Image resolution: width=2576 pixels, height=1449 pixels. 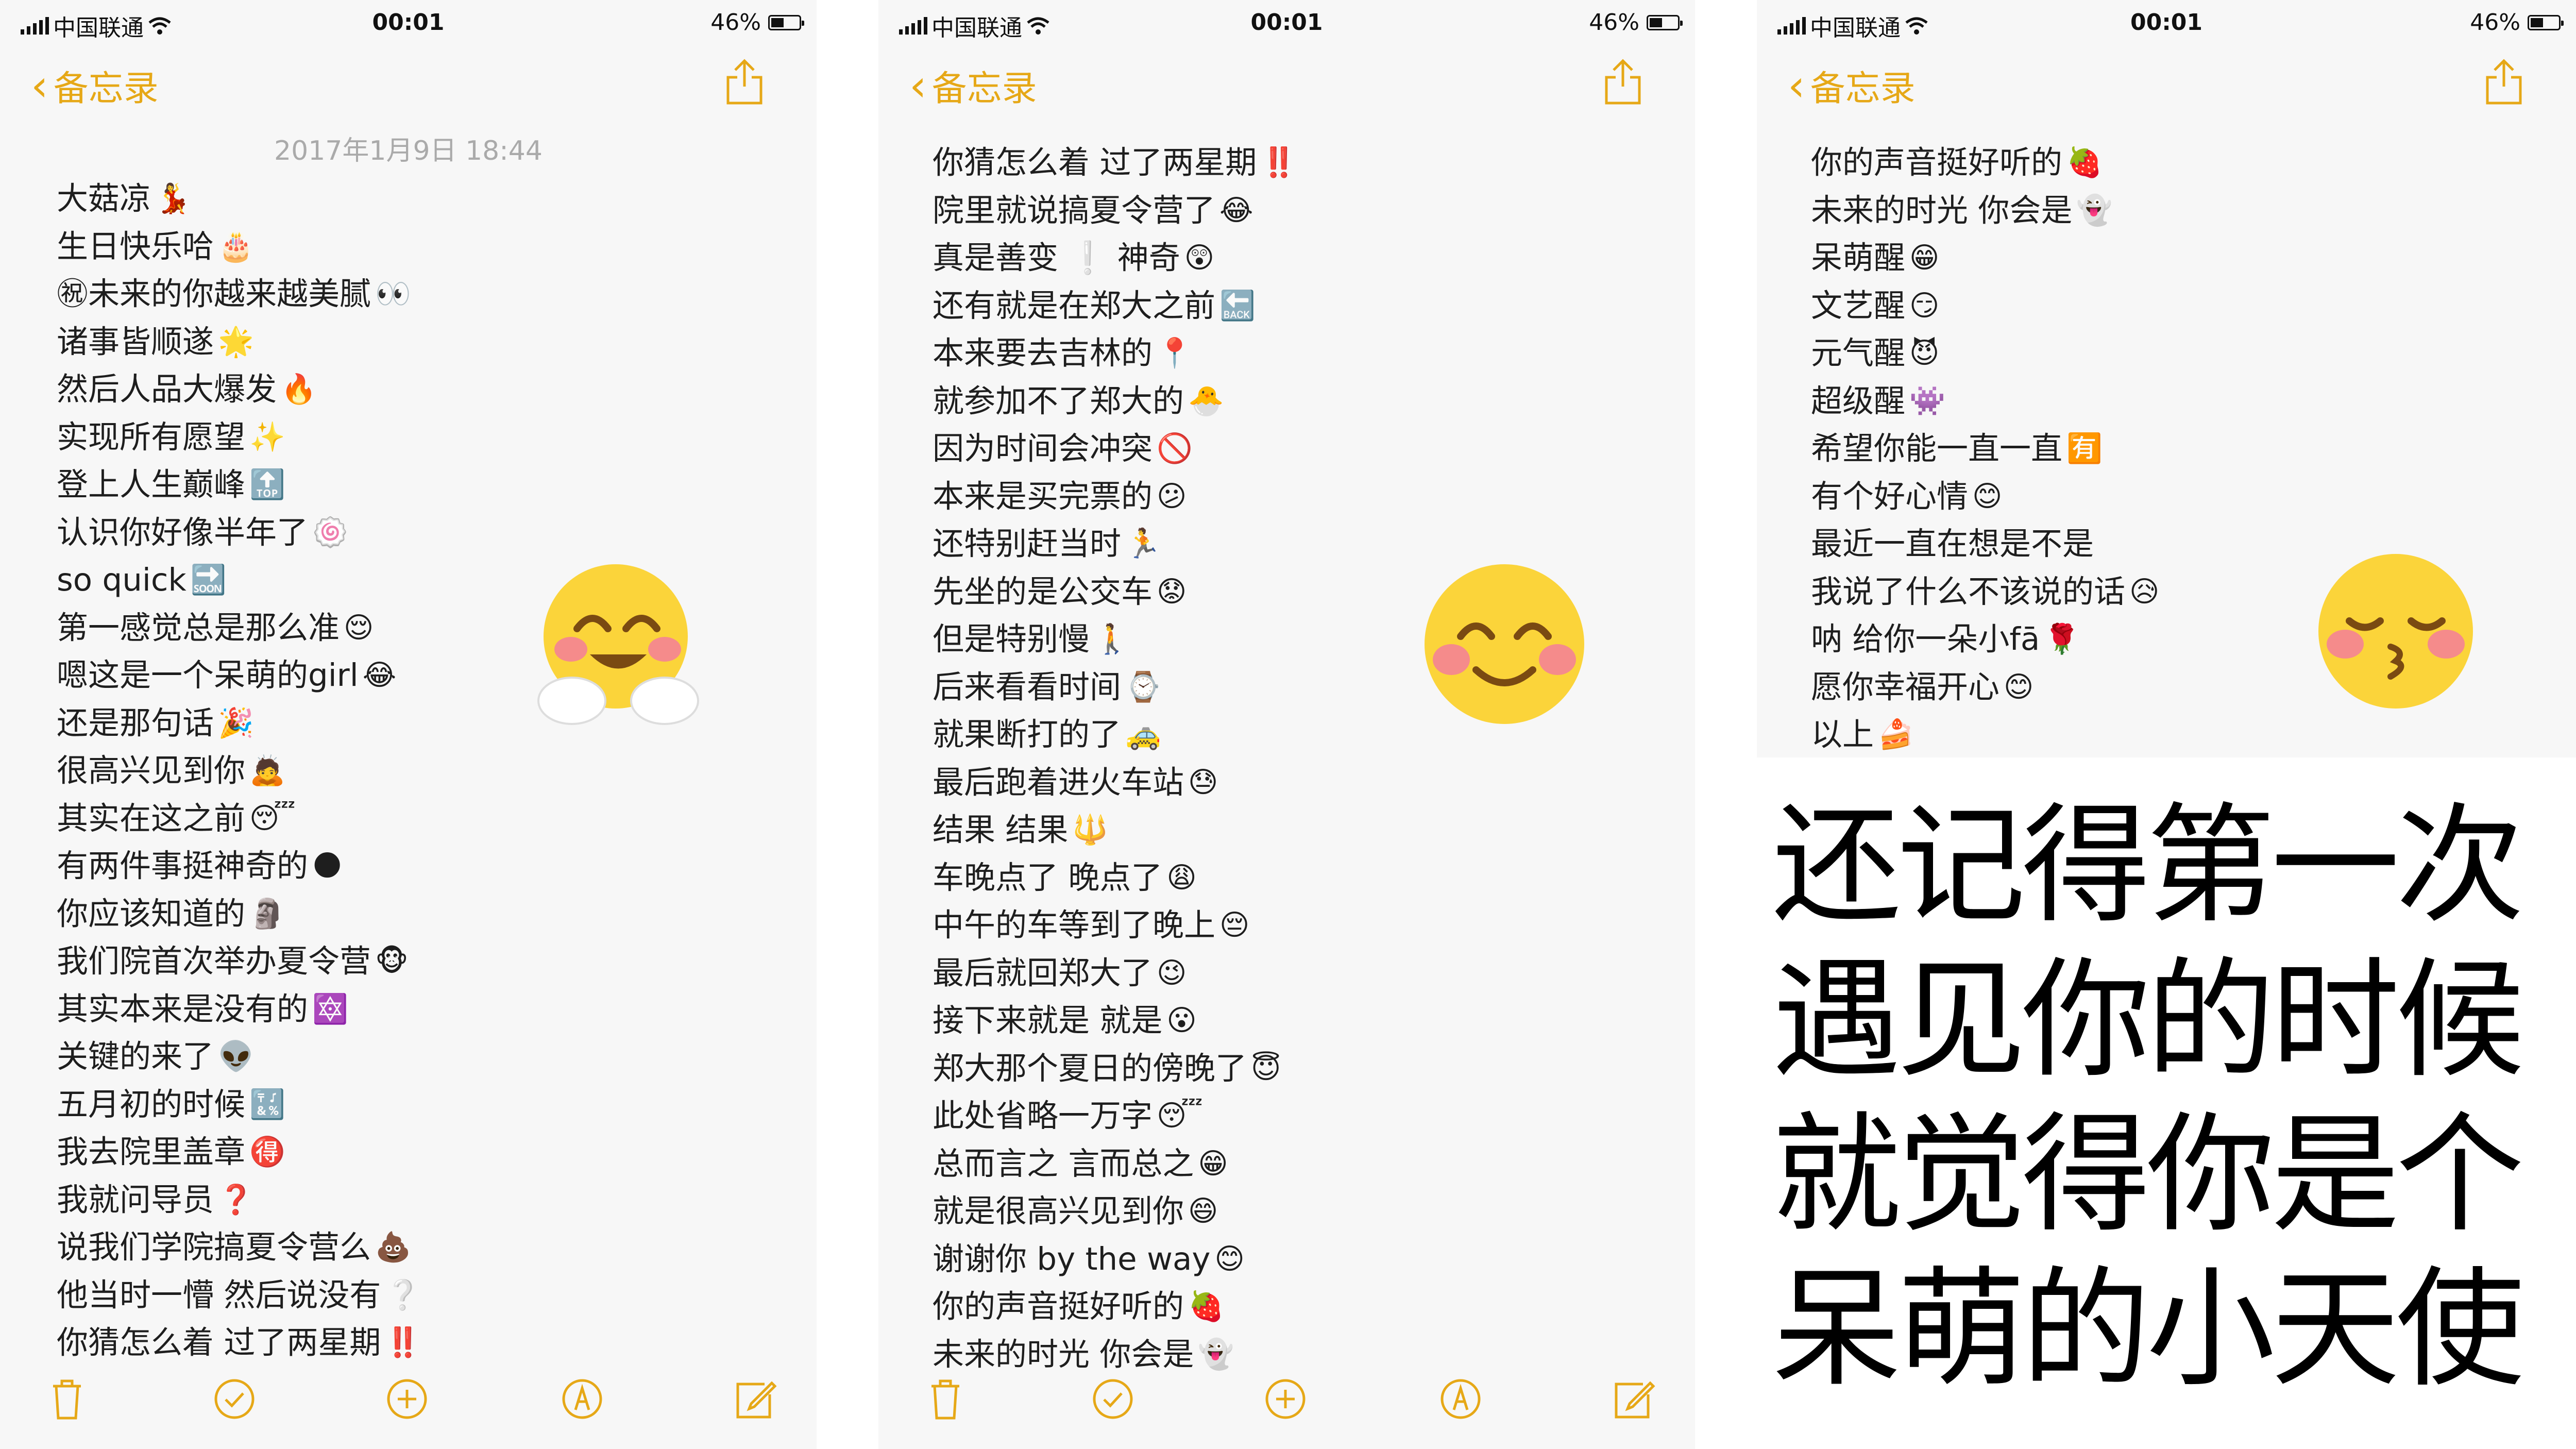 I want to click on emoji-icon: 😮, so click(x=1181, y=1020).